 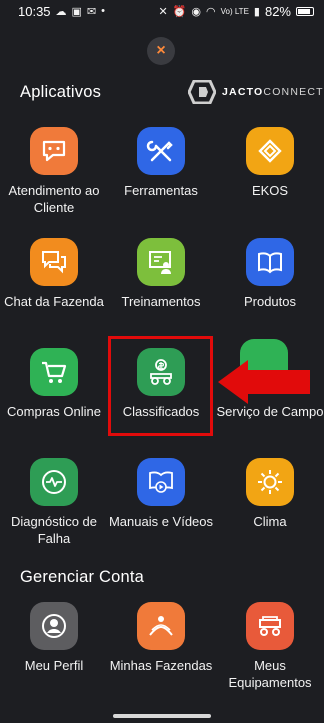 What do you see at coordinates (264, 382) in the screenshot?
I see `pointer-arrow` at bounding box center [264, 382].